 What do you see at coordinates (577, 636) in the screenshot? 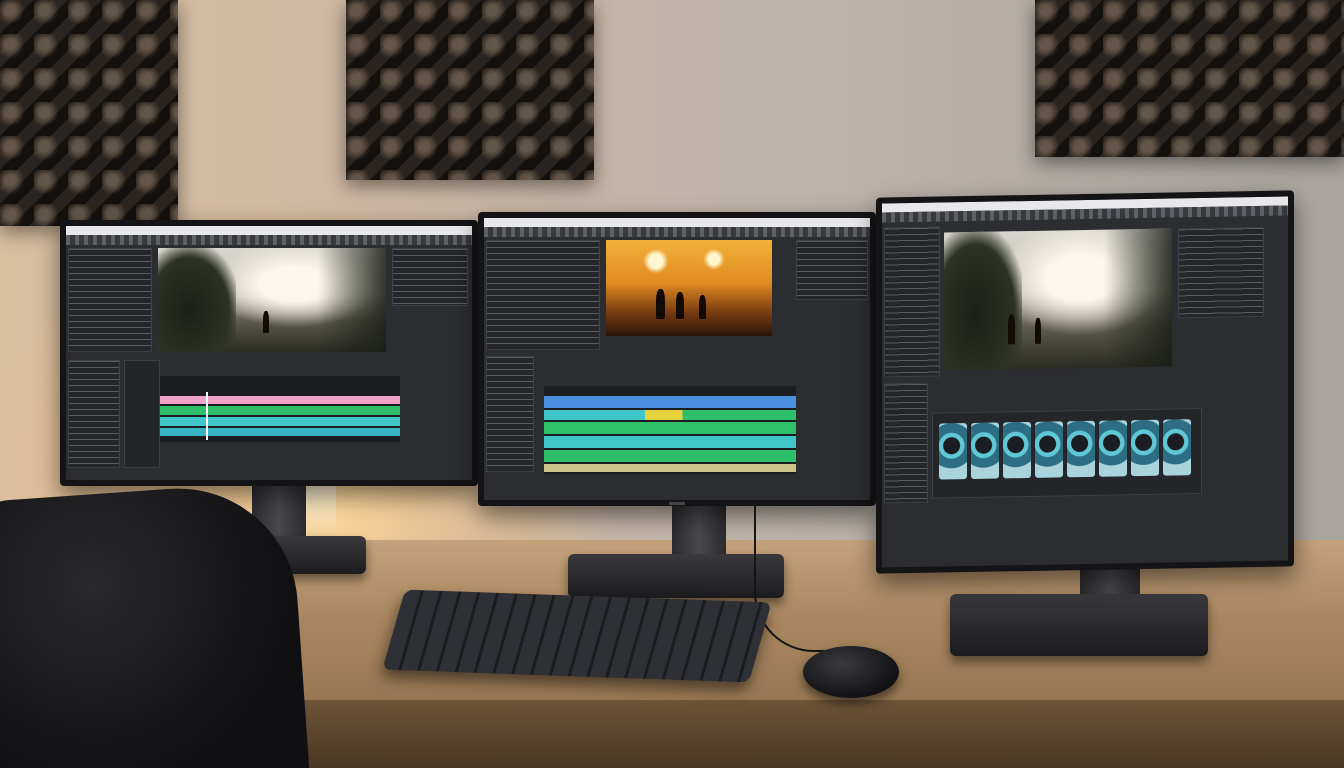
I see `keyboard-icon` at bounding box center [577, 636].